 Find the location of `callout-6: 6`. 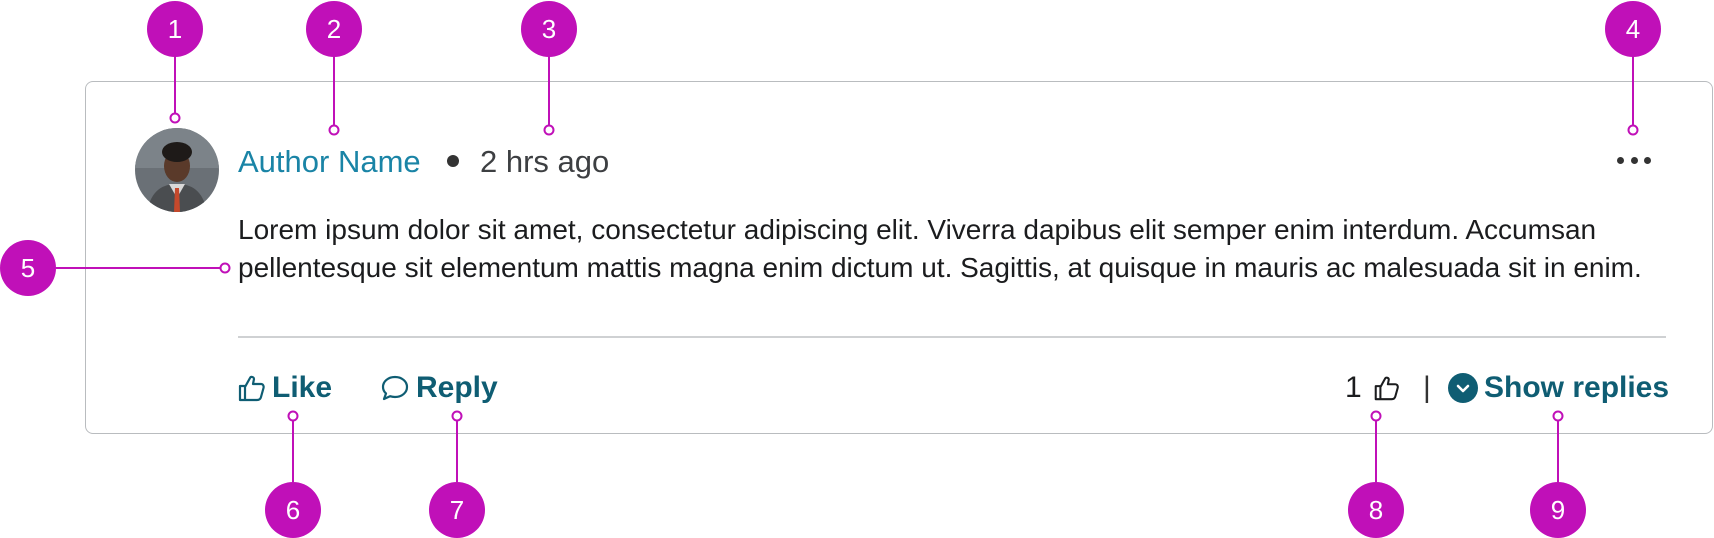

callout-6: 6 is located at coordinates (293, 510).